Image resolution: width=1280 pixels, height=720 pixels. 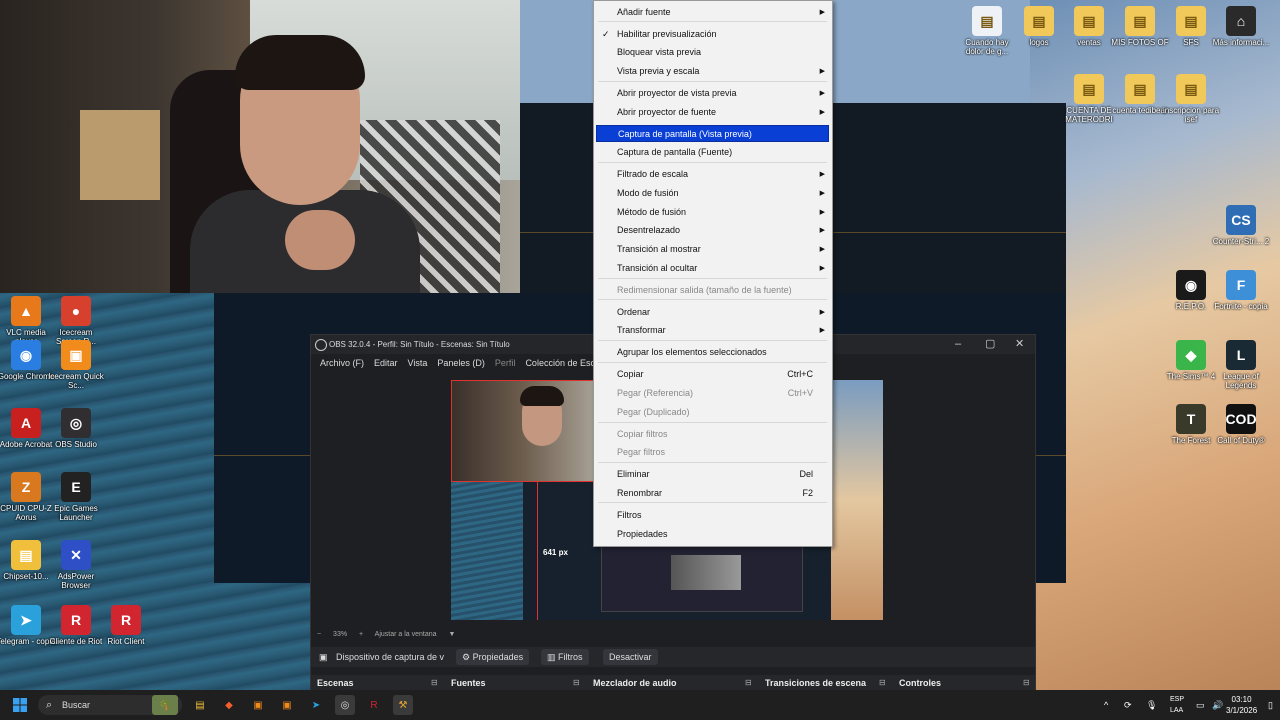 What do you see at coordinates (1128, 705) in the screenshot?
I see `network-sync-icon: ⟳` at bounding box center [1128, 705].